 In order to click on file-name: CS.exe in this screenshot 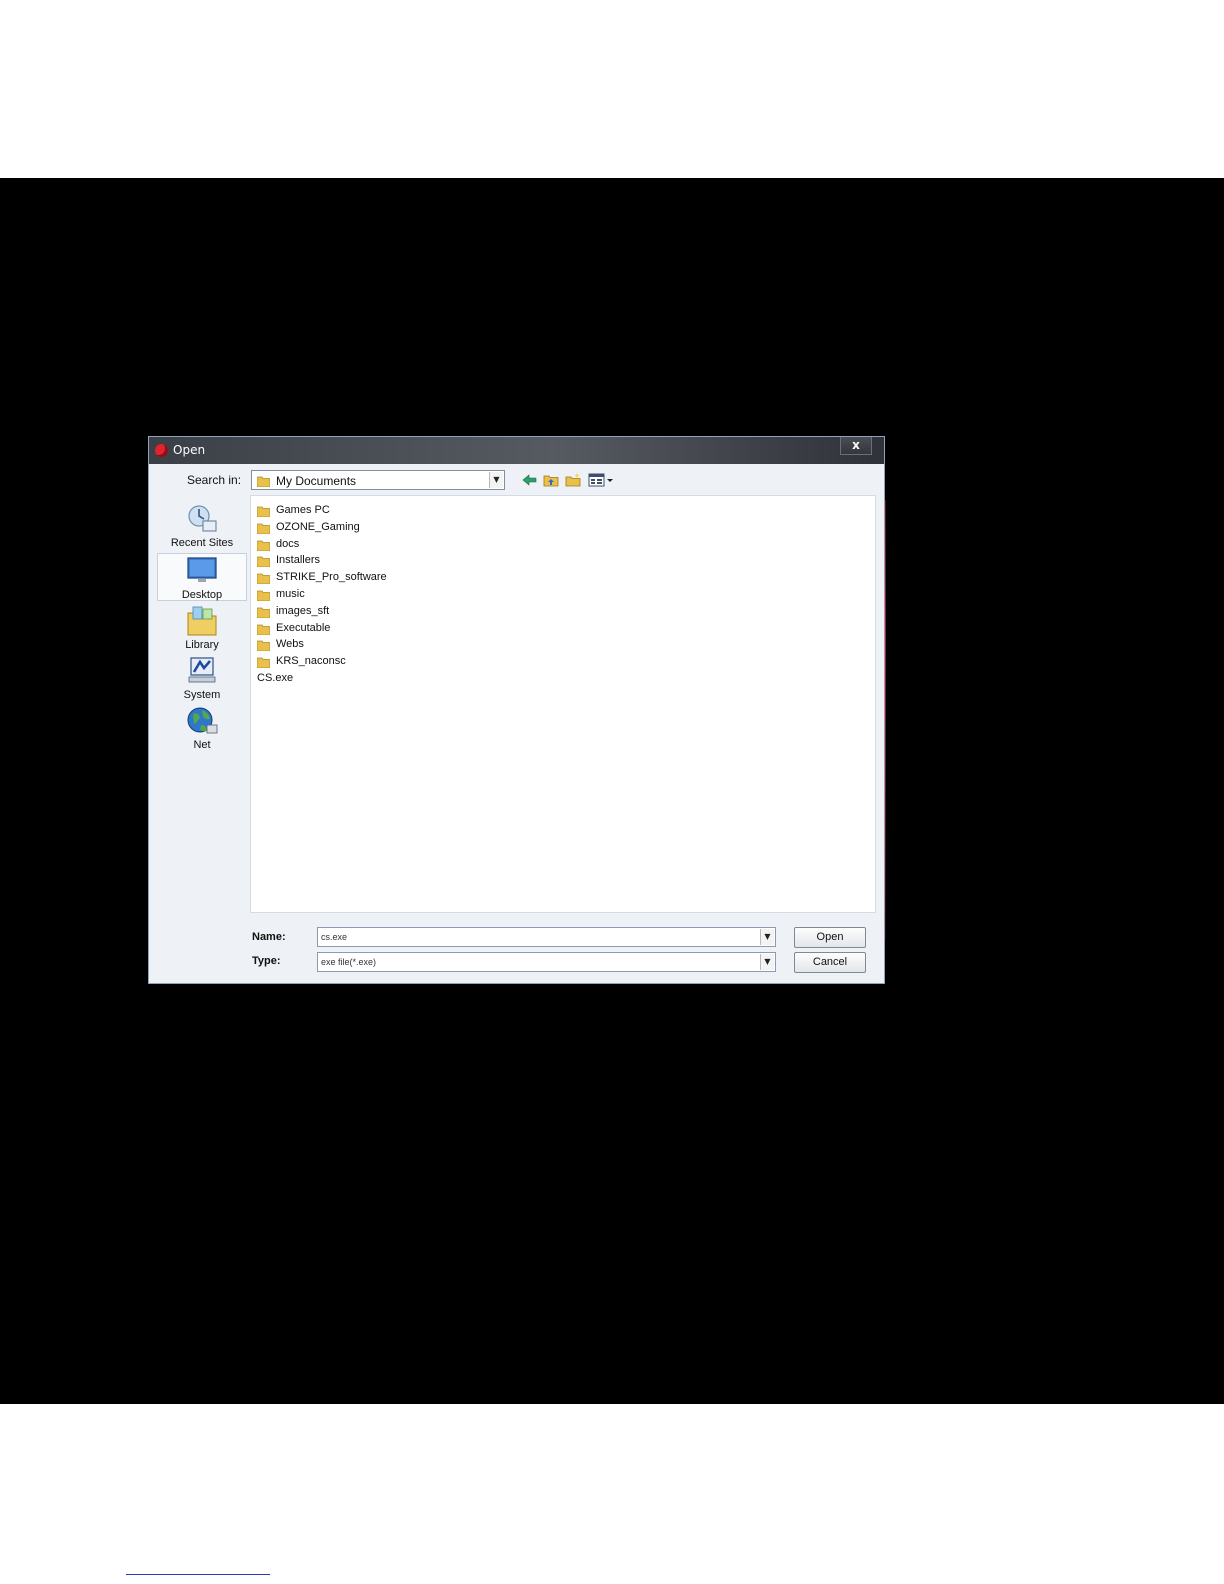, I will do `click(275, 678)`.